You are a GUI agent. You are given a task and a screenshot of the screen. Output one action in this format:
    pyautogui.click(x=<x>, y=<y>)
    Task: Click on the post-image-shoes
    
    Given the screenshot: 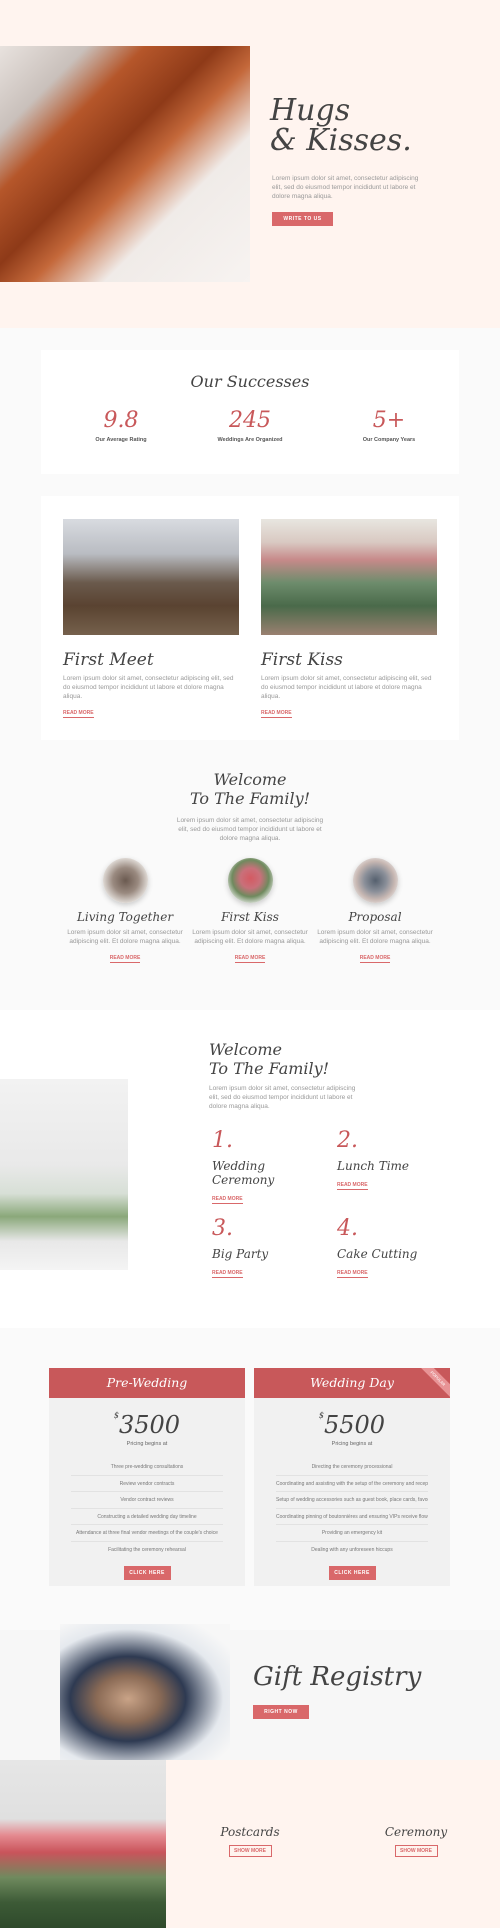 What is the action you would take?
    pyautogui.click(x=151, y=577)
    